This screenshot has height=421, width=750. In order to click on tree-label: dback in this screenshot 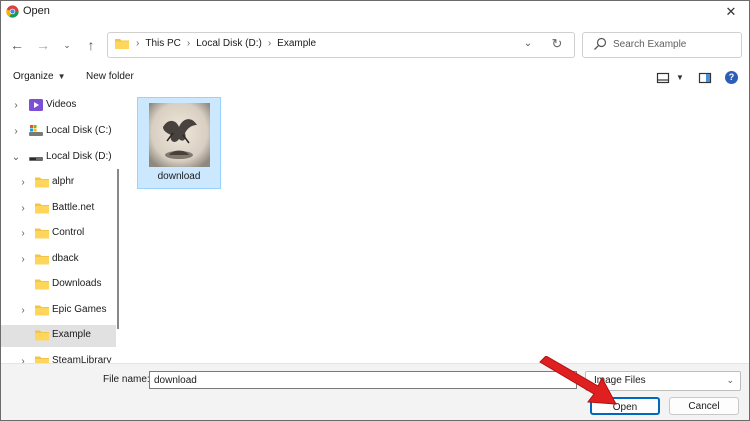, I will do `click(65, 258)`.